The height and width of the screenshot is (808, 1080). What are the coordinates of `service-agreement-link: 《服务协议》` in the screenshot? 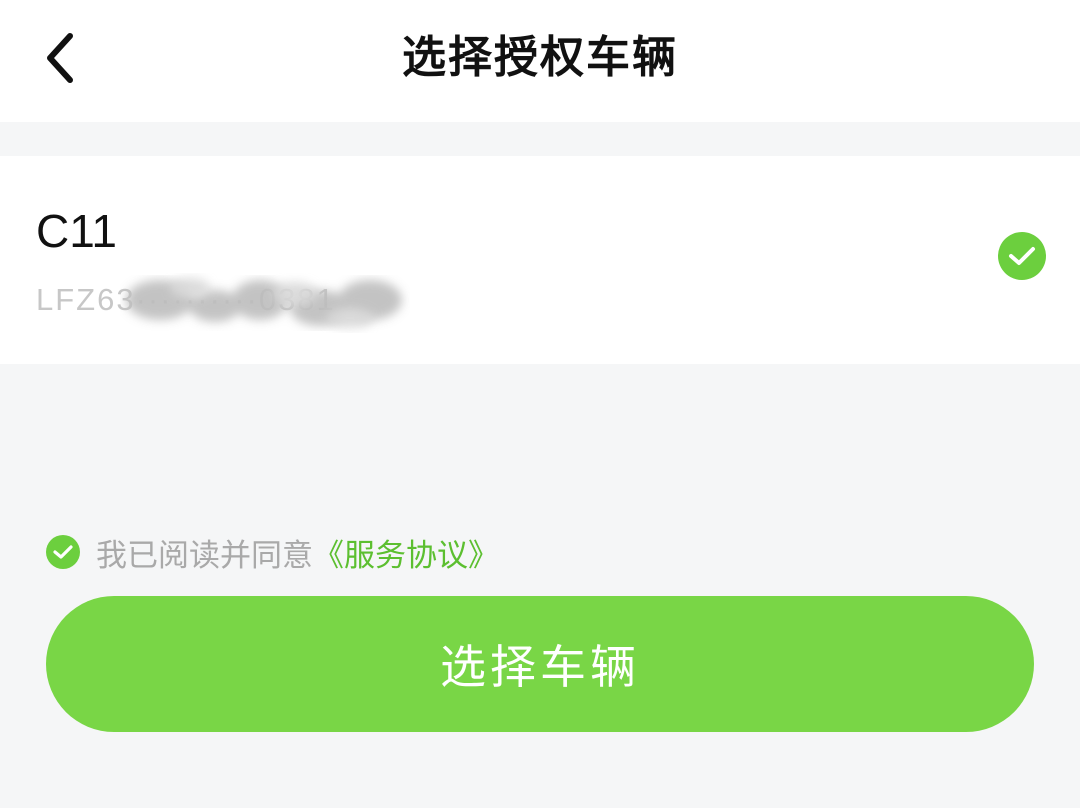 It's located at (406, 552).